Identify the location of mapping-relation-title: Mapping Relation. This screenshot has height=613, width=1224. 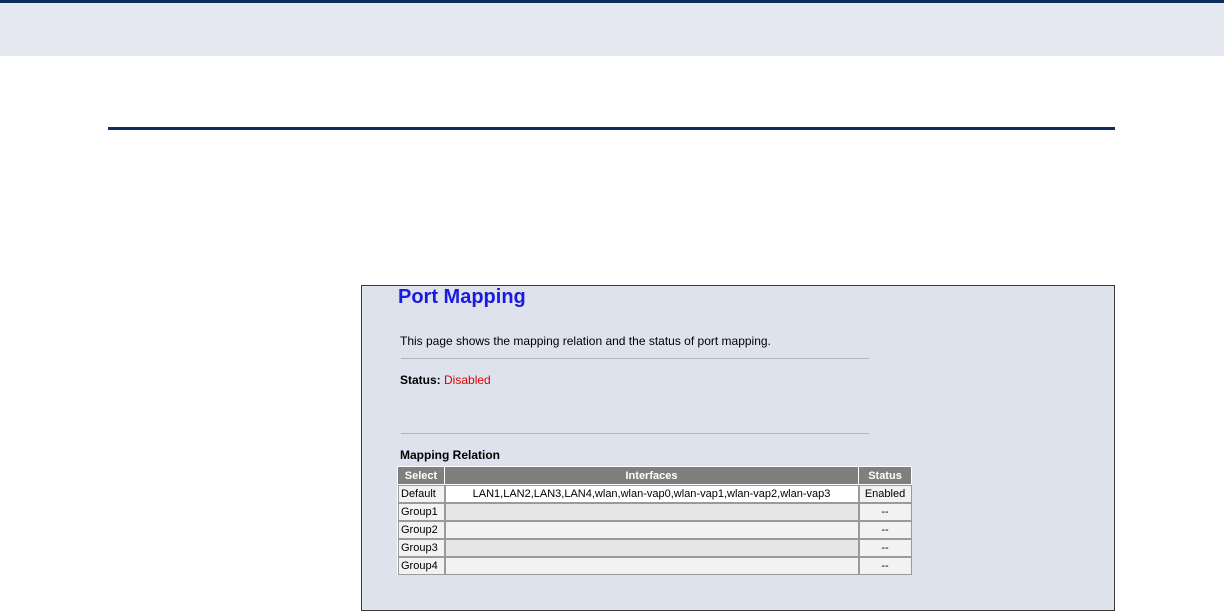
(450, 455).